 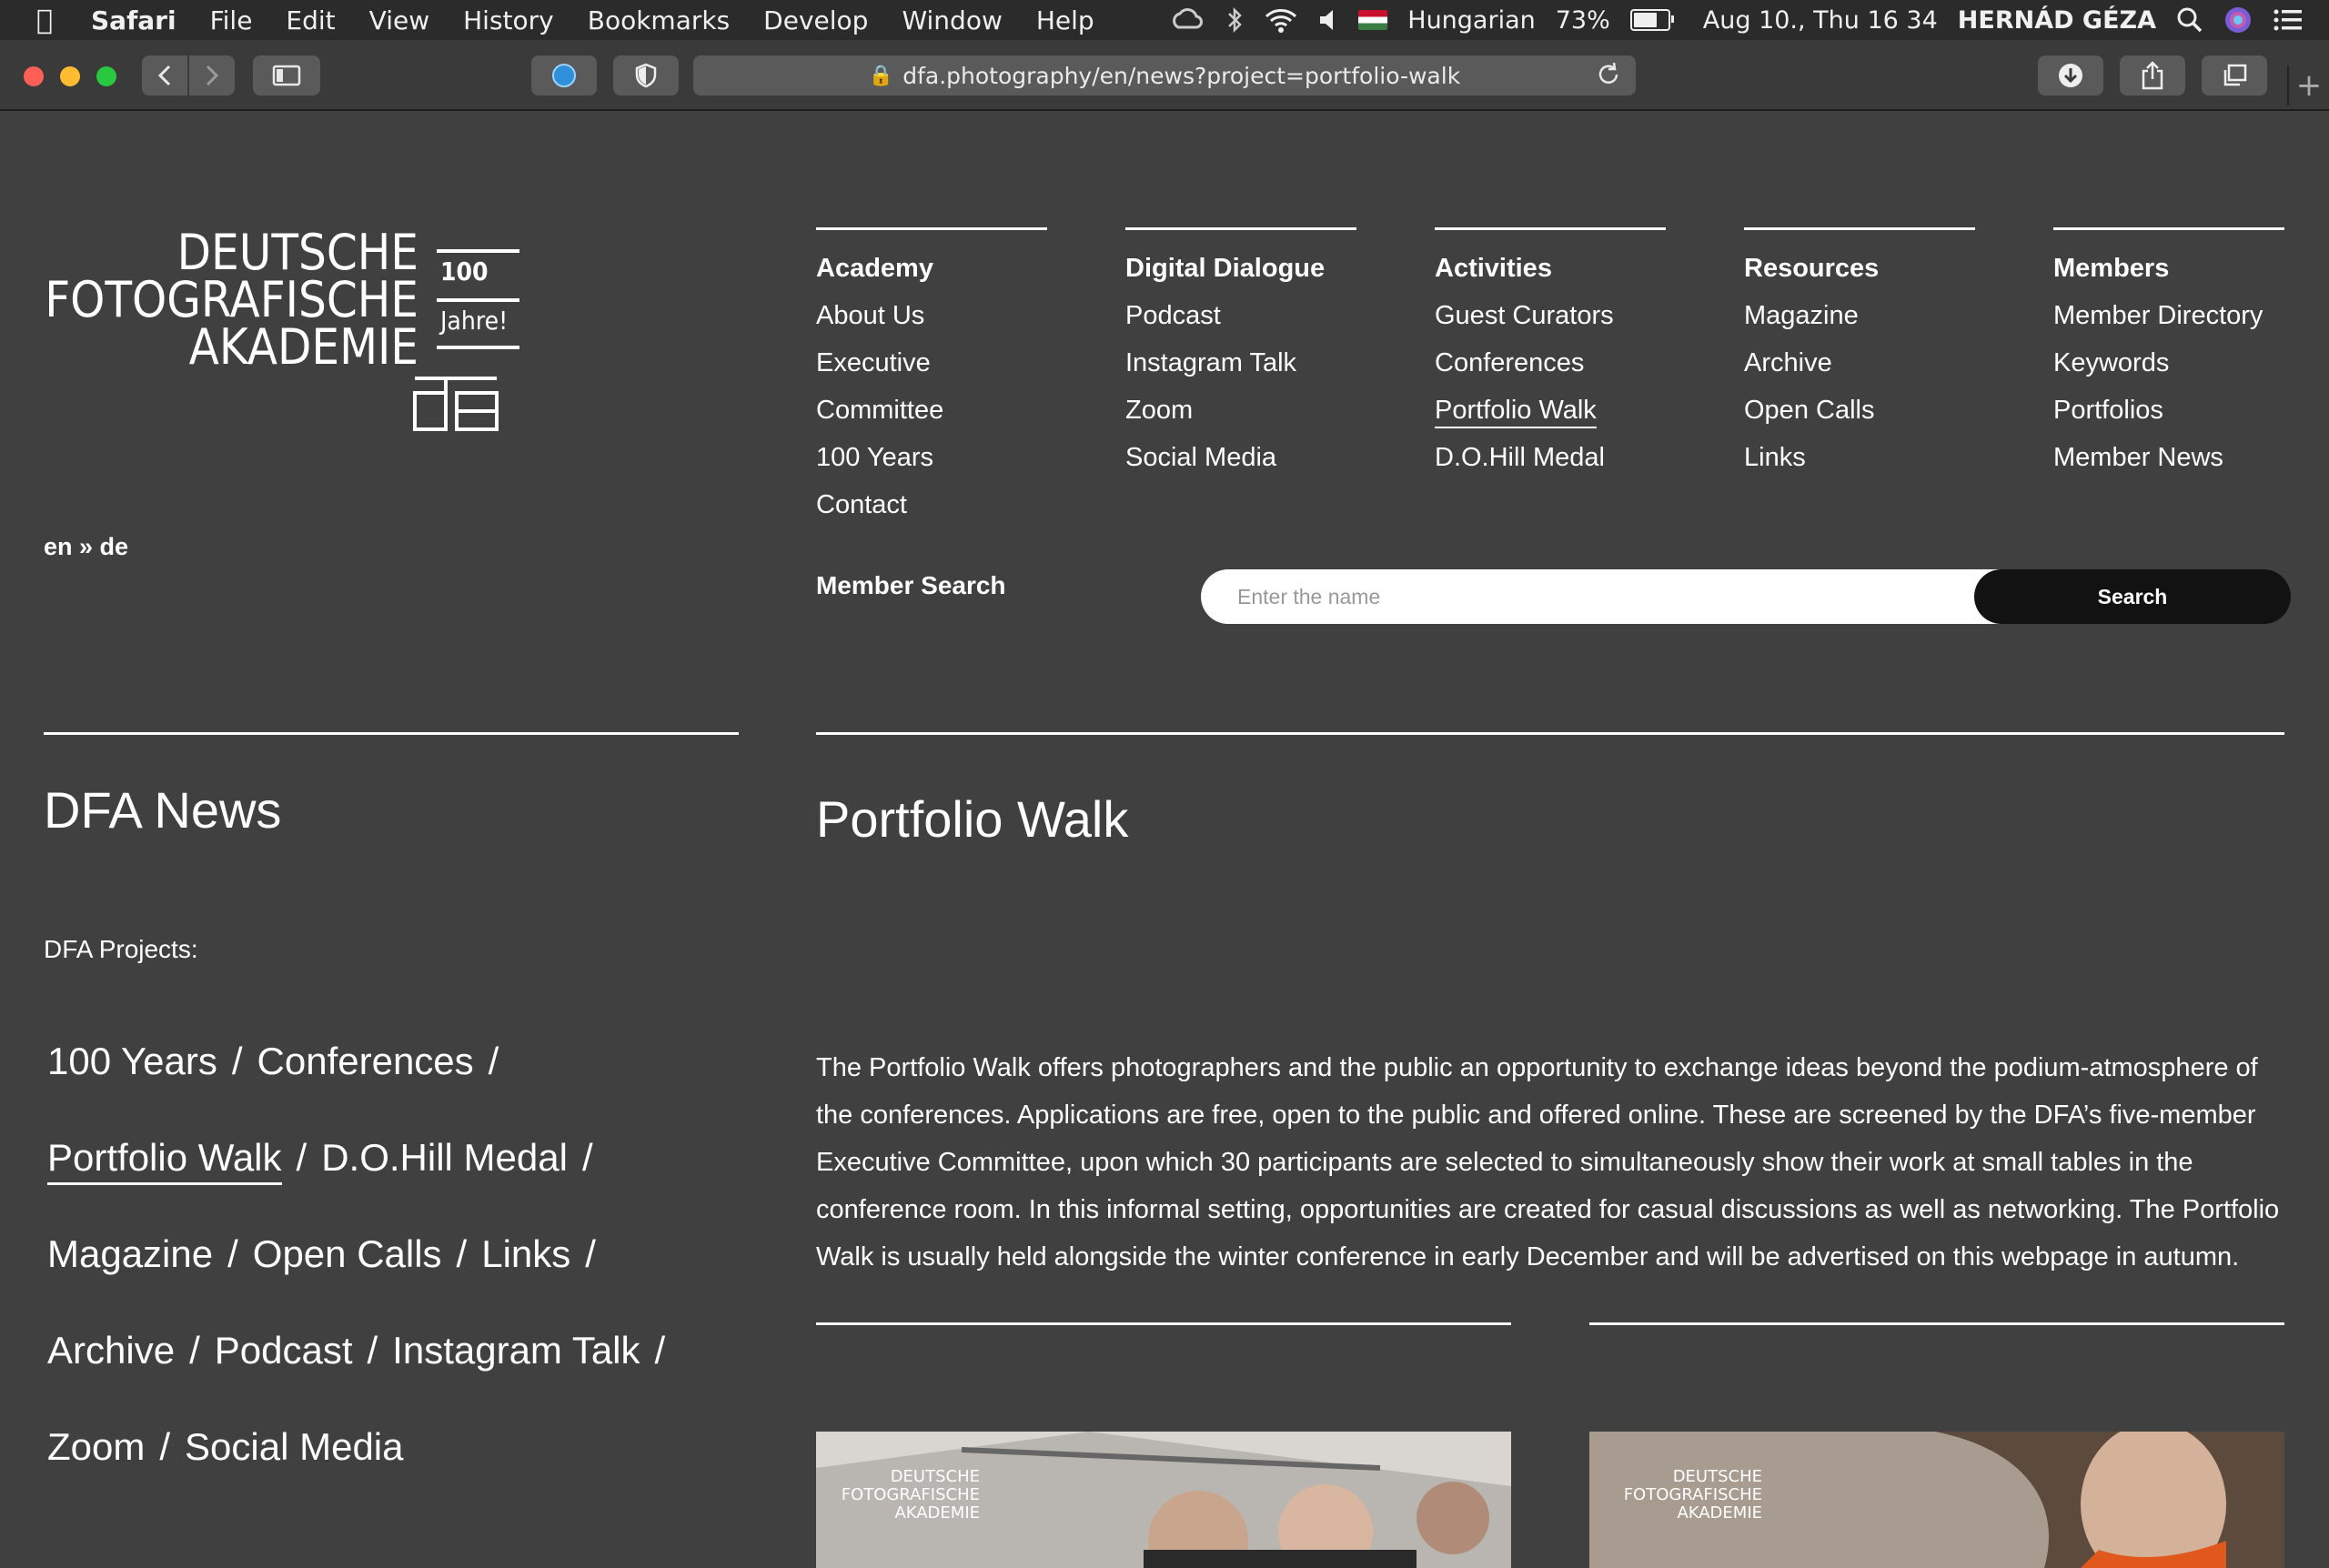 I want to click on project-link-100-years: 100 Years, so click(x=132, y=1061).